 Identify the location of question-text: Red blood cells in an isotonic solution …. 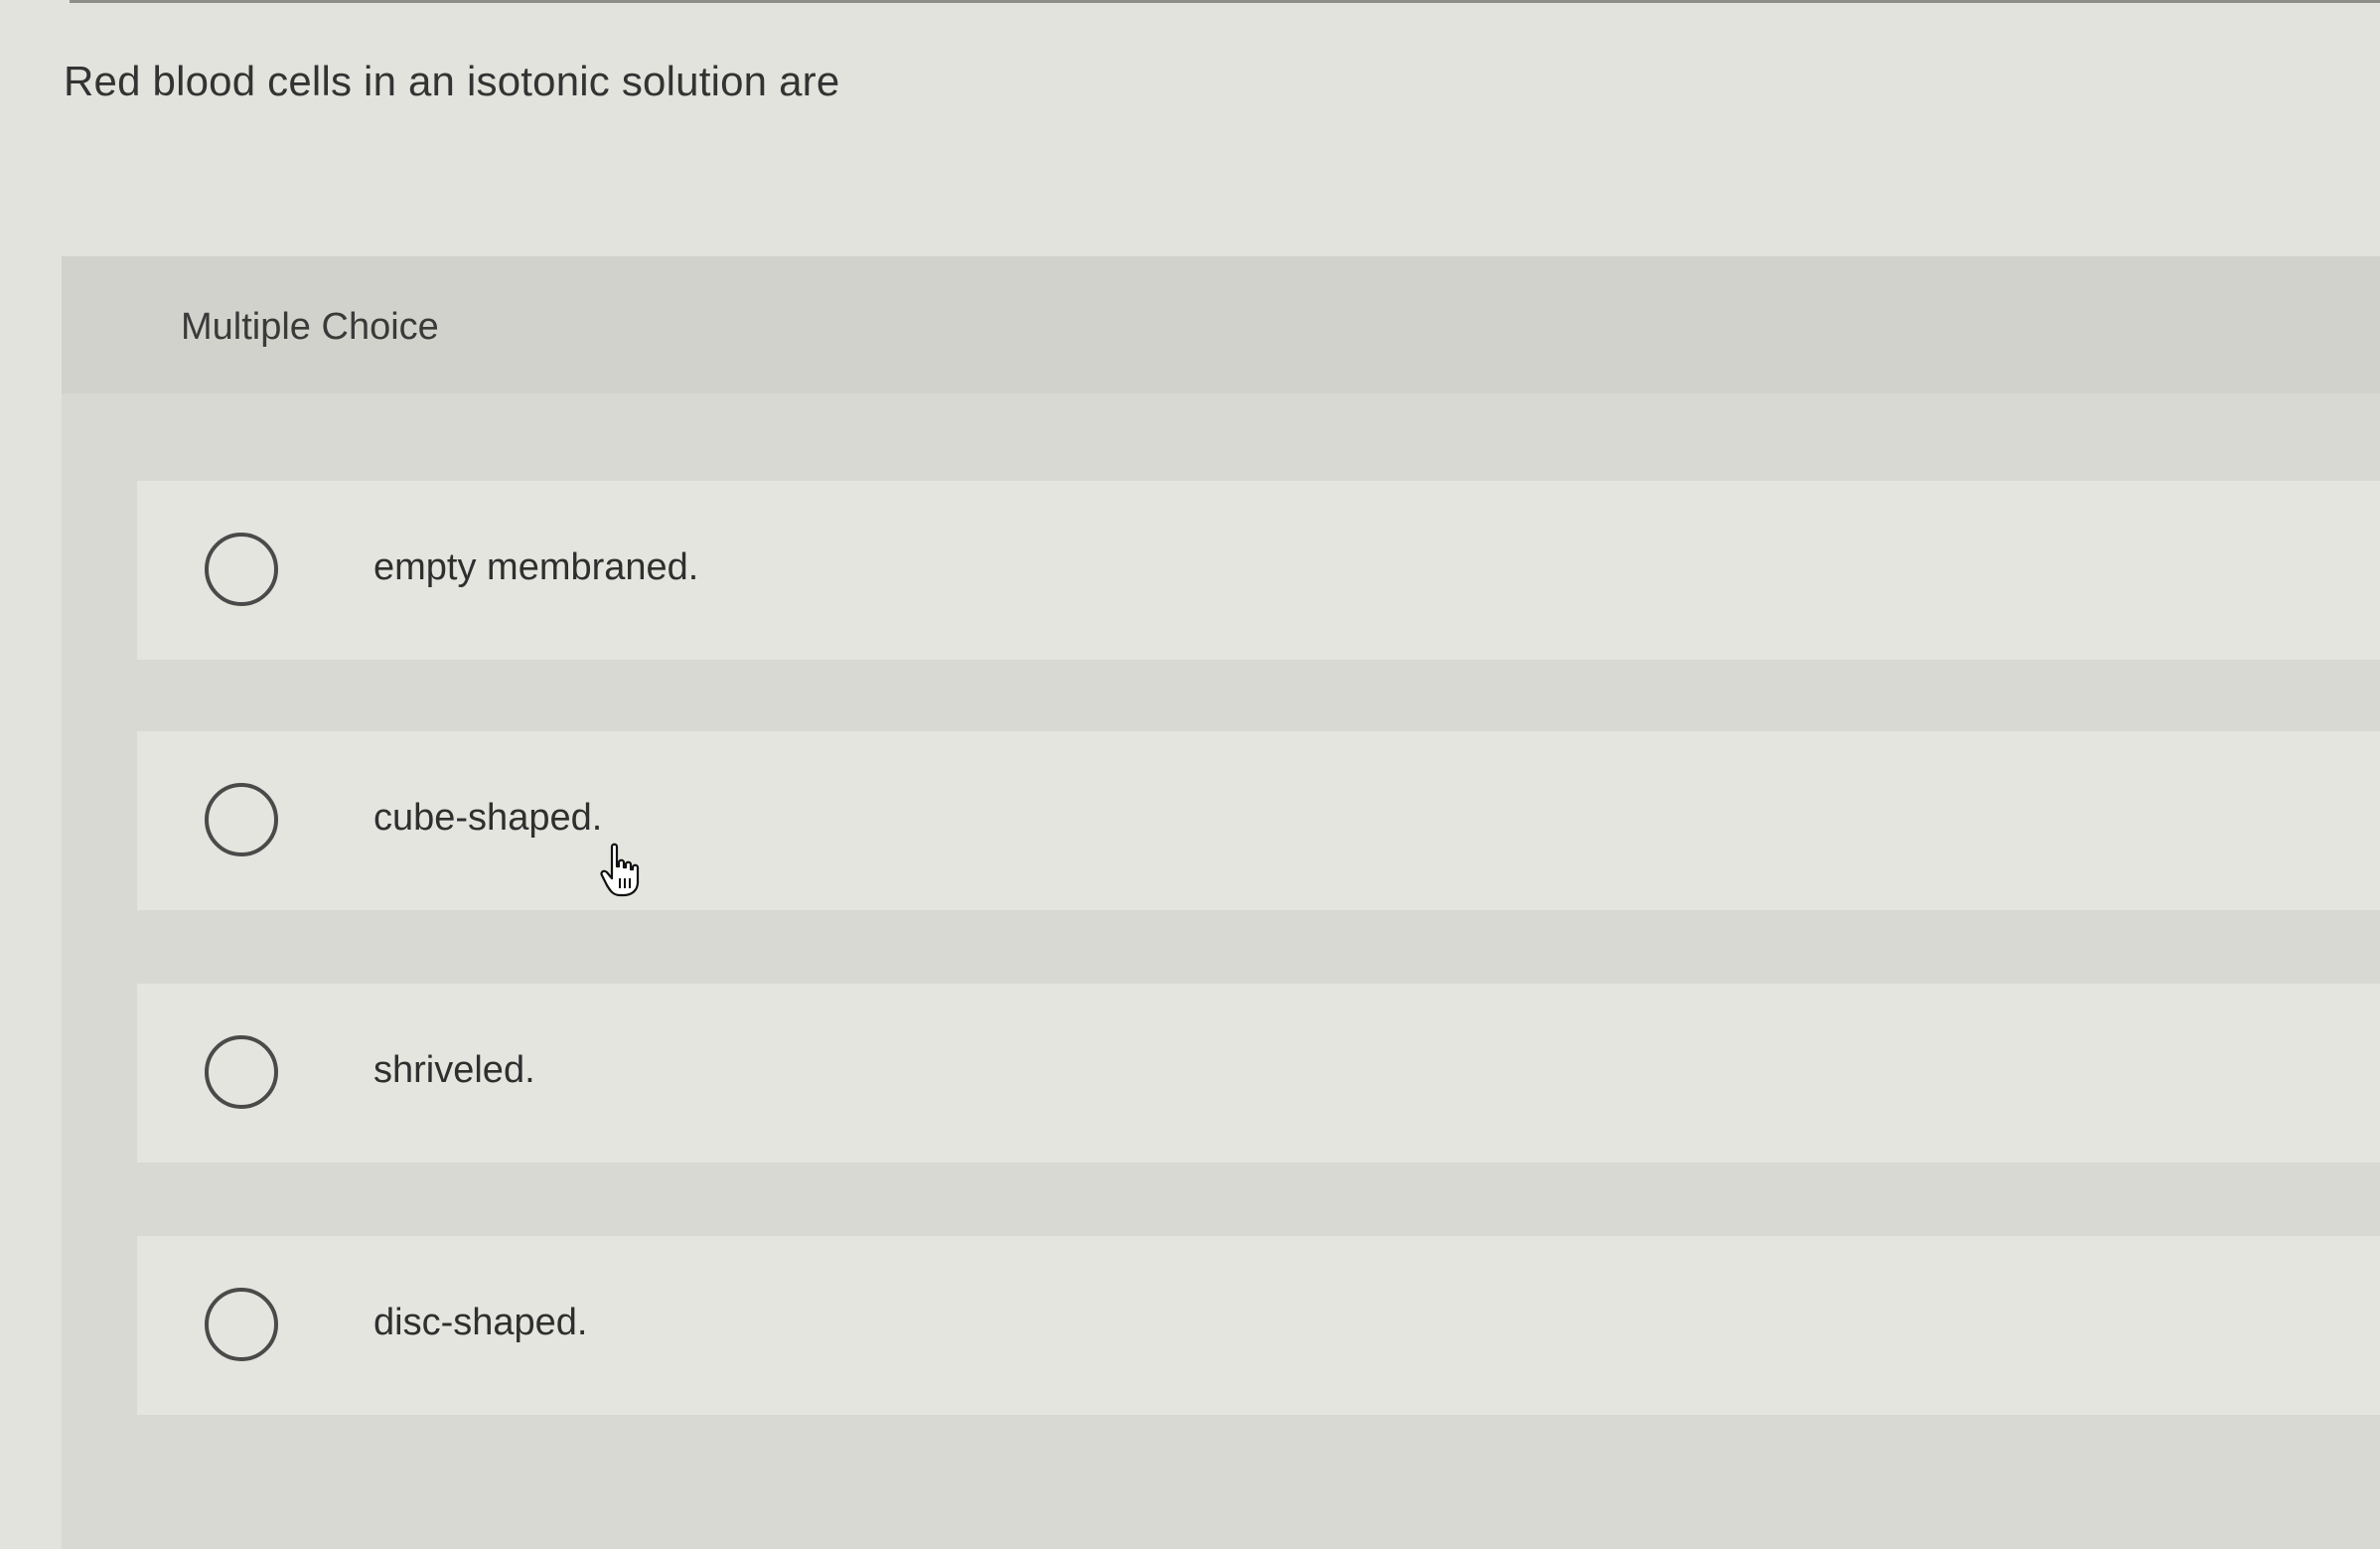
(452, 81).